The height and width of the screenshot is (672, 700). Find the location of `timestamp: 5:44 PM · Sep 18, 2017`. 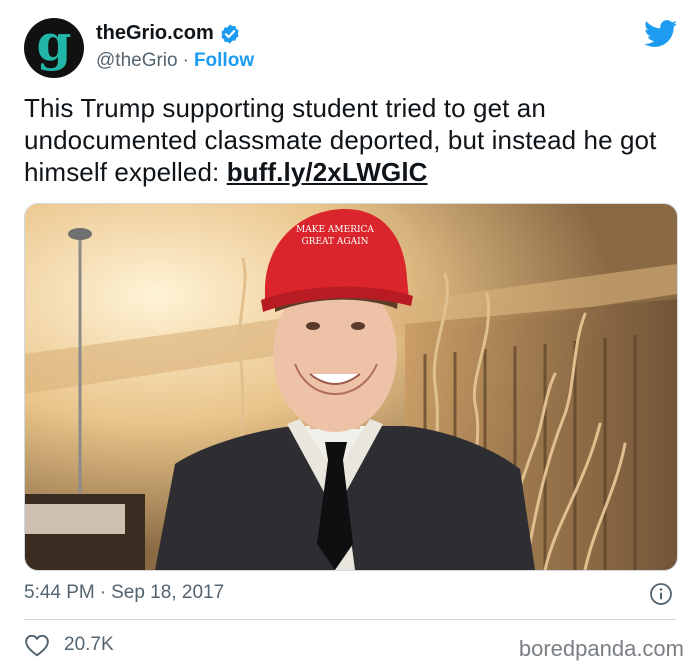

timestamp: 5:44 PM · Sep 18, 2017 is located at coordinates (124, 593).